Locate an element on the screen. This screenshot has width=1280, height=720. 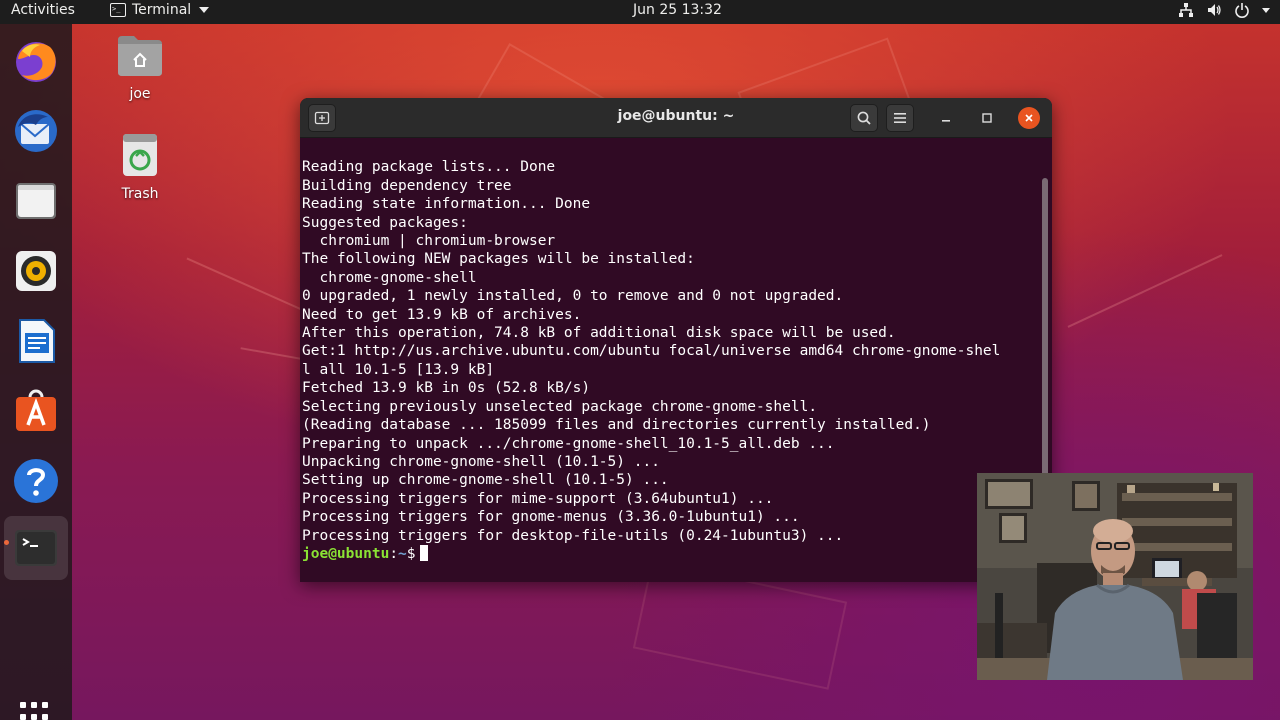
search-icon is located at coordinates (864, 118).